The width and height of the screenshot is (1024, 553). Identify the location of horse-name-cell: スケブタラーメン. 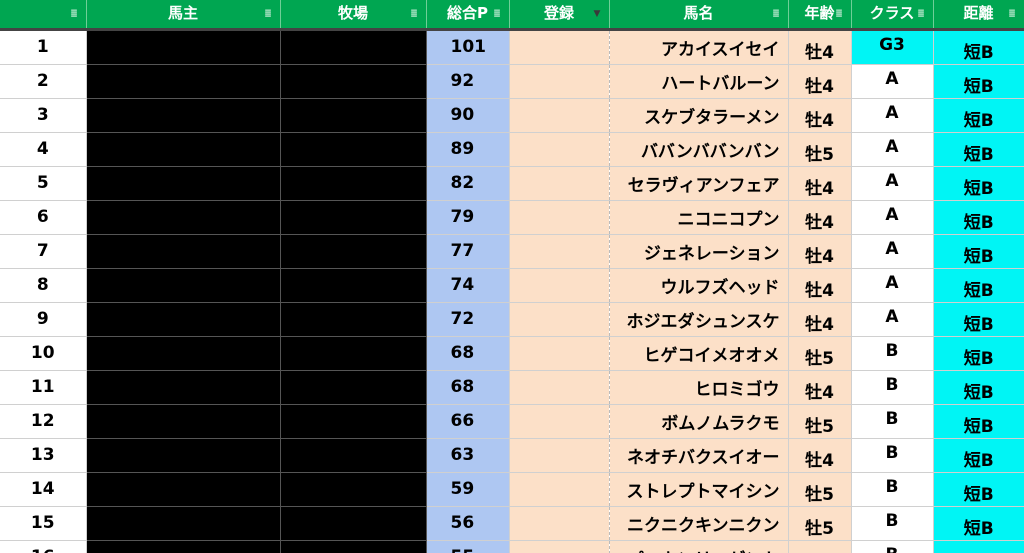
(699, 115).